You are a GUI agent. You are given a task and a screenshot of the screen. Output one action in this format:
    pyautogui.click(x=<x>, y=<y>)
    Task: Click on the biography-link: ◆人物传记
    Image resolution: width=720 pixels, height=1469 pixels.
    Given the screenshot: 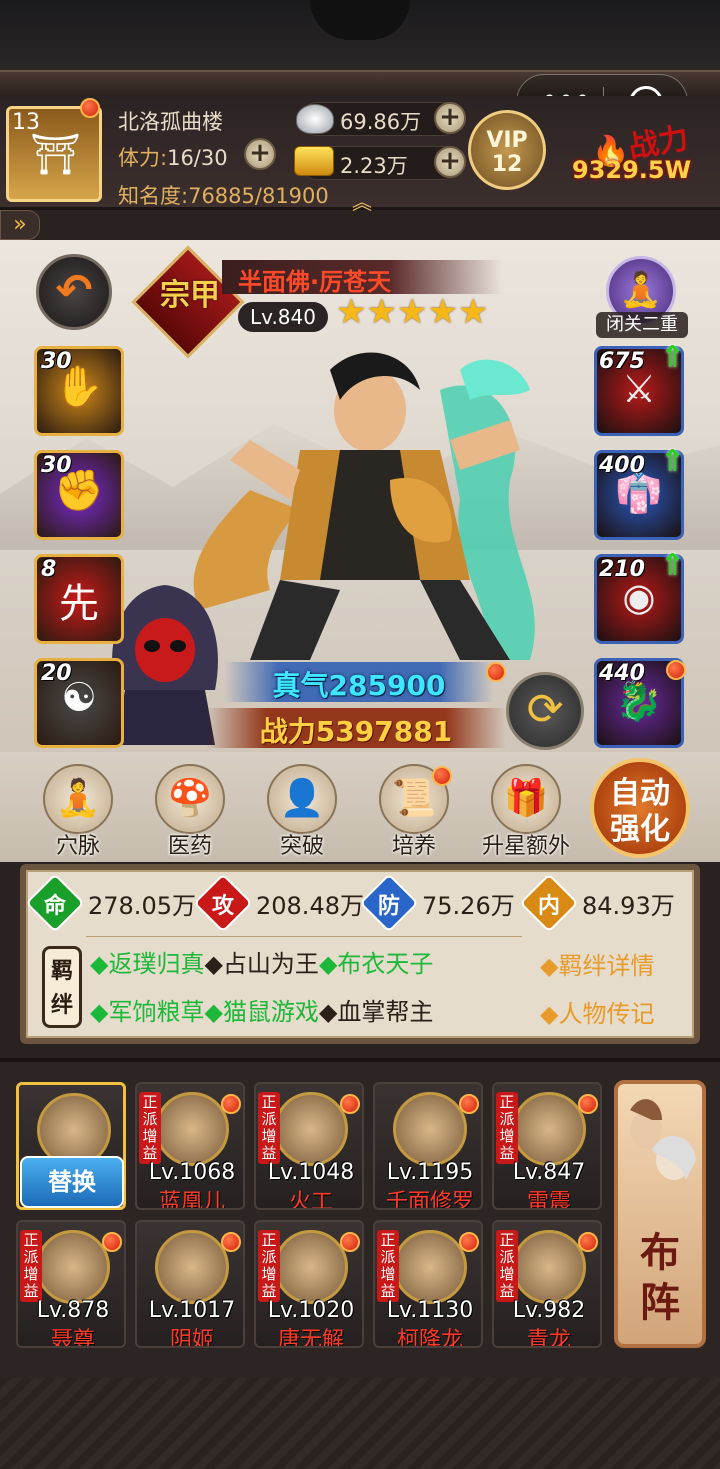 What is the action you would take?
    pyautogui.click(x=597, y=1011)
    